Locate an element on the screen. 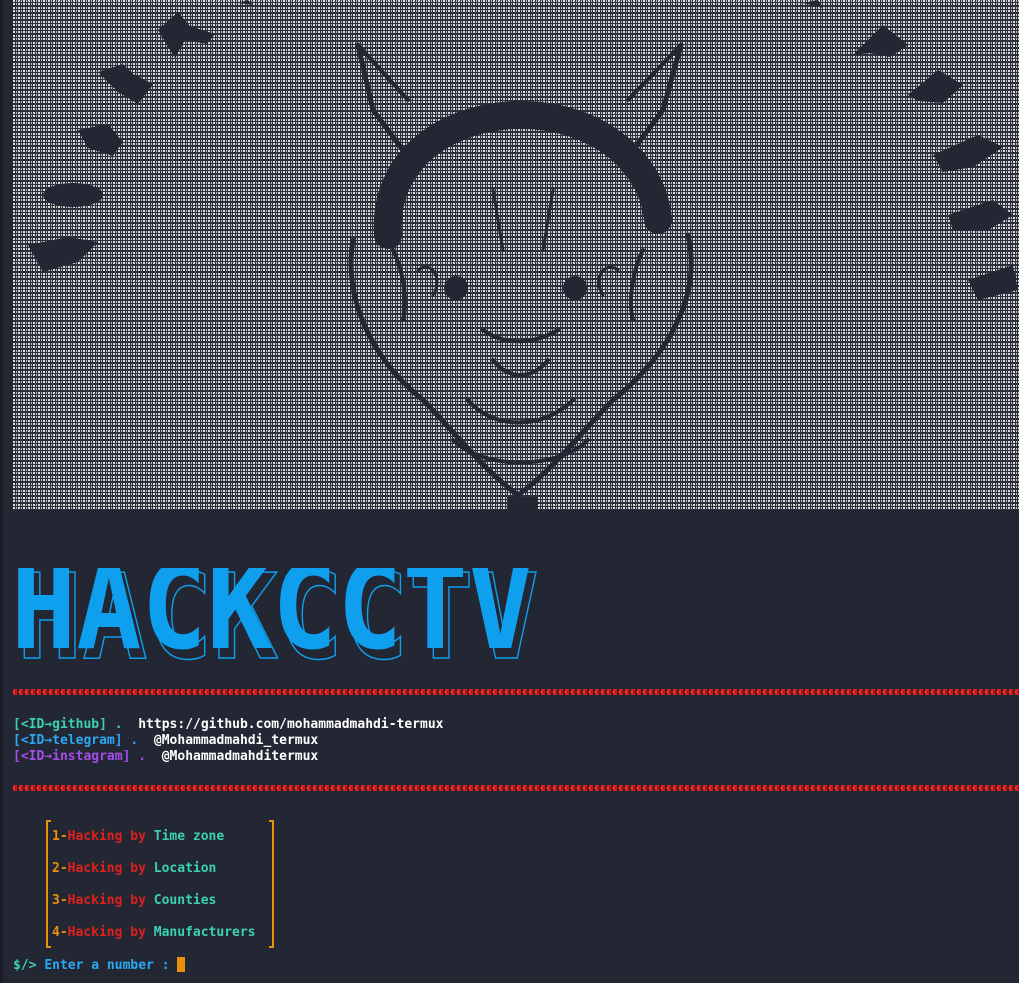 Image resolution: width=1019 pixels, height=983 pixels. menu-item-target: Location is located at coordinates (185, 868).